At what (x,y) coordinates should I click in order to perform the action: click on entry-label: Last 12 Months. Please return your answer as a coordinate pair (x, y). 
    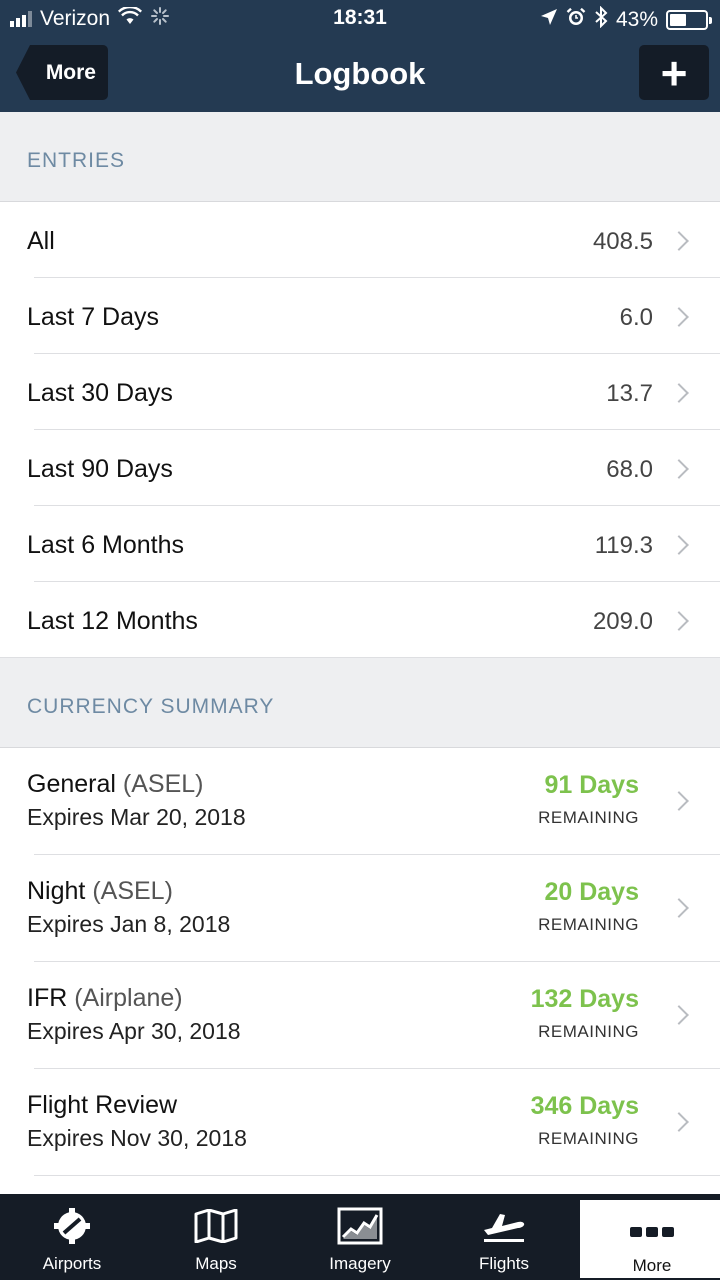
    Looking at the image, I should click on (112, 621).